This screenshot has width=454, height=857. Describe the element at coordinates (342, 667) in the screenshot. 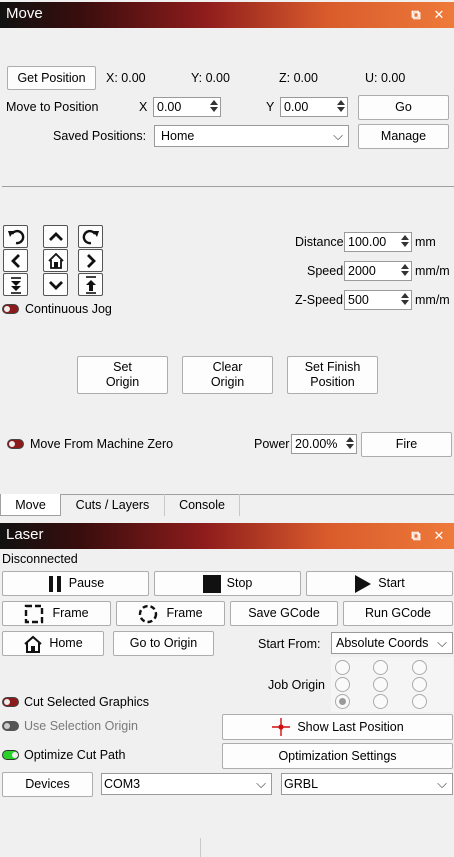

I see `job-origin-top-left-radio` at that location.